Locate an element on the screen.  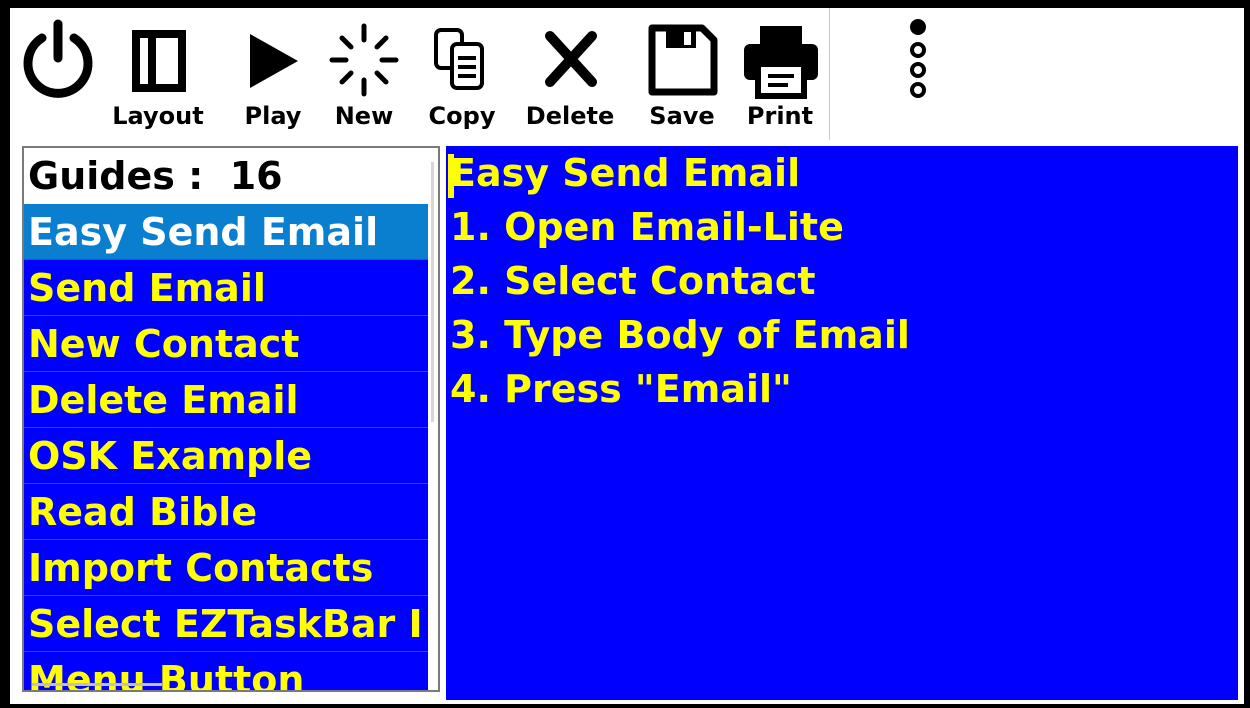
layout-label: Layout is located at coordinates (158, 116).